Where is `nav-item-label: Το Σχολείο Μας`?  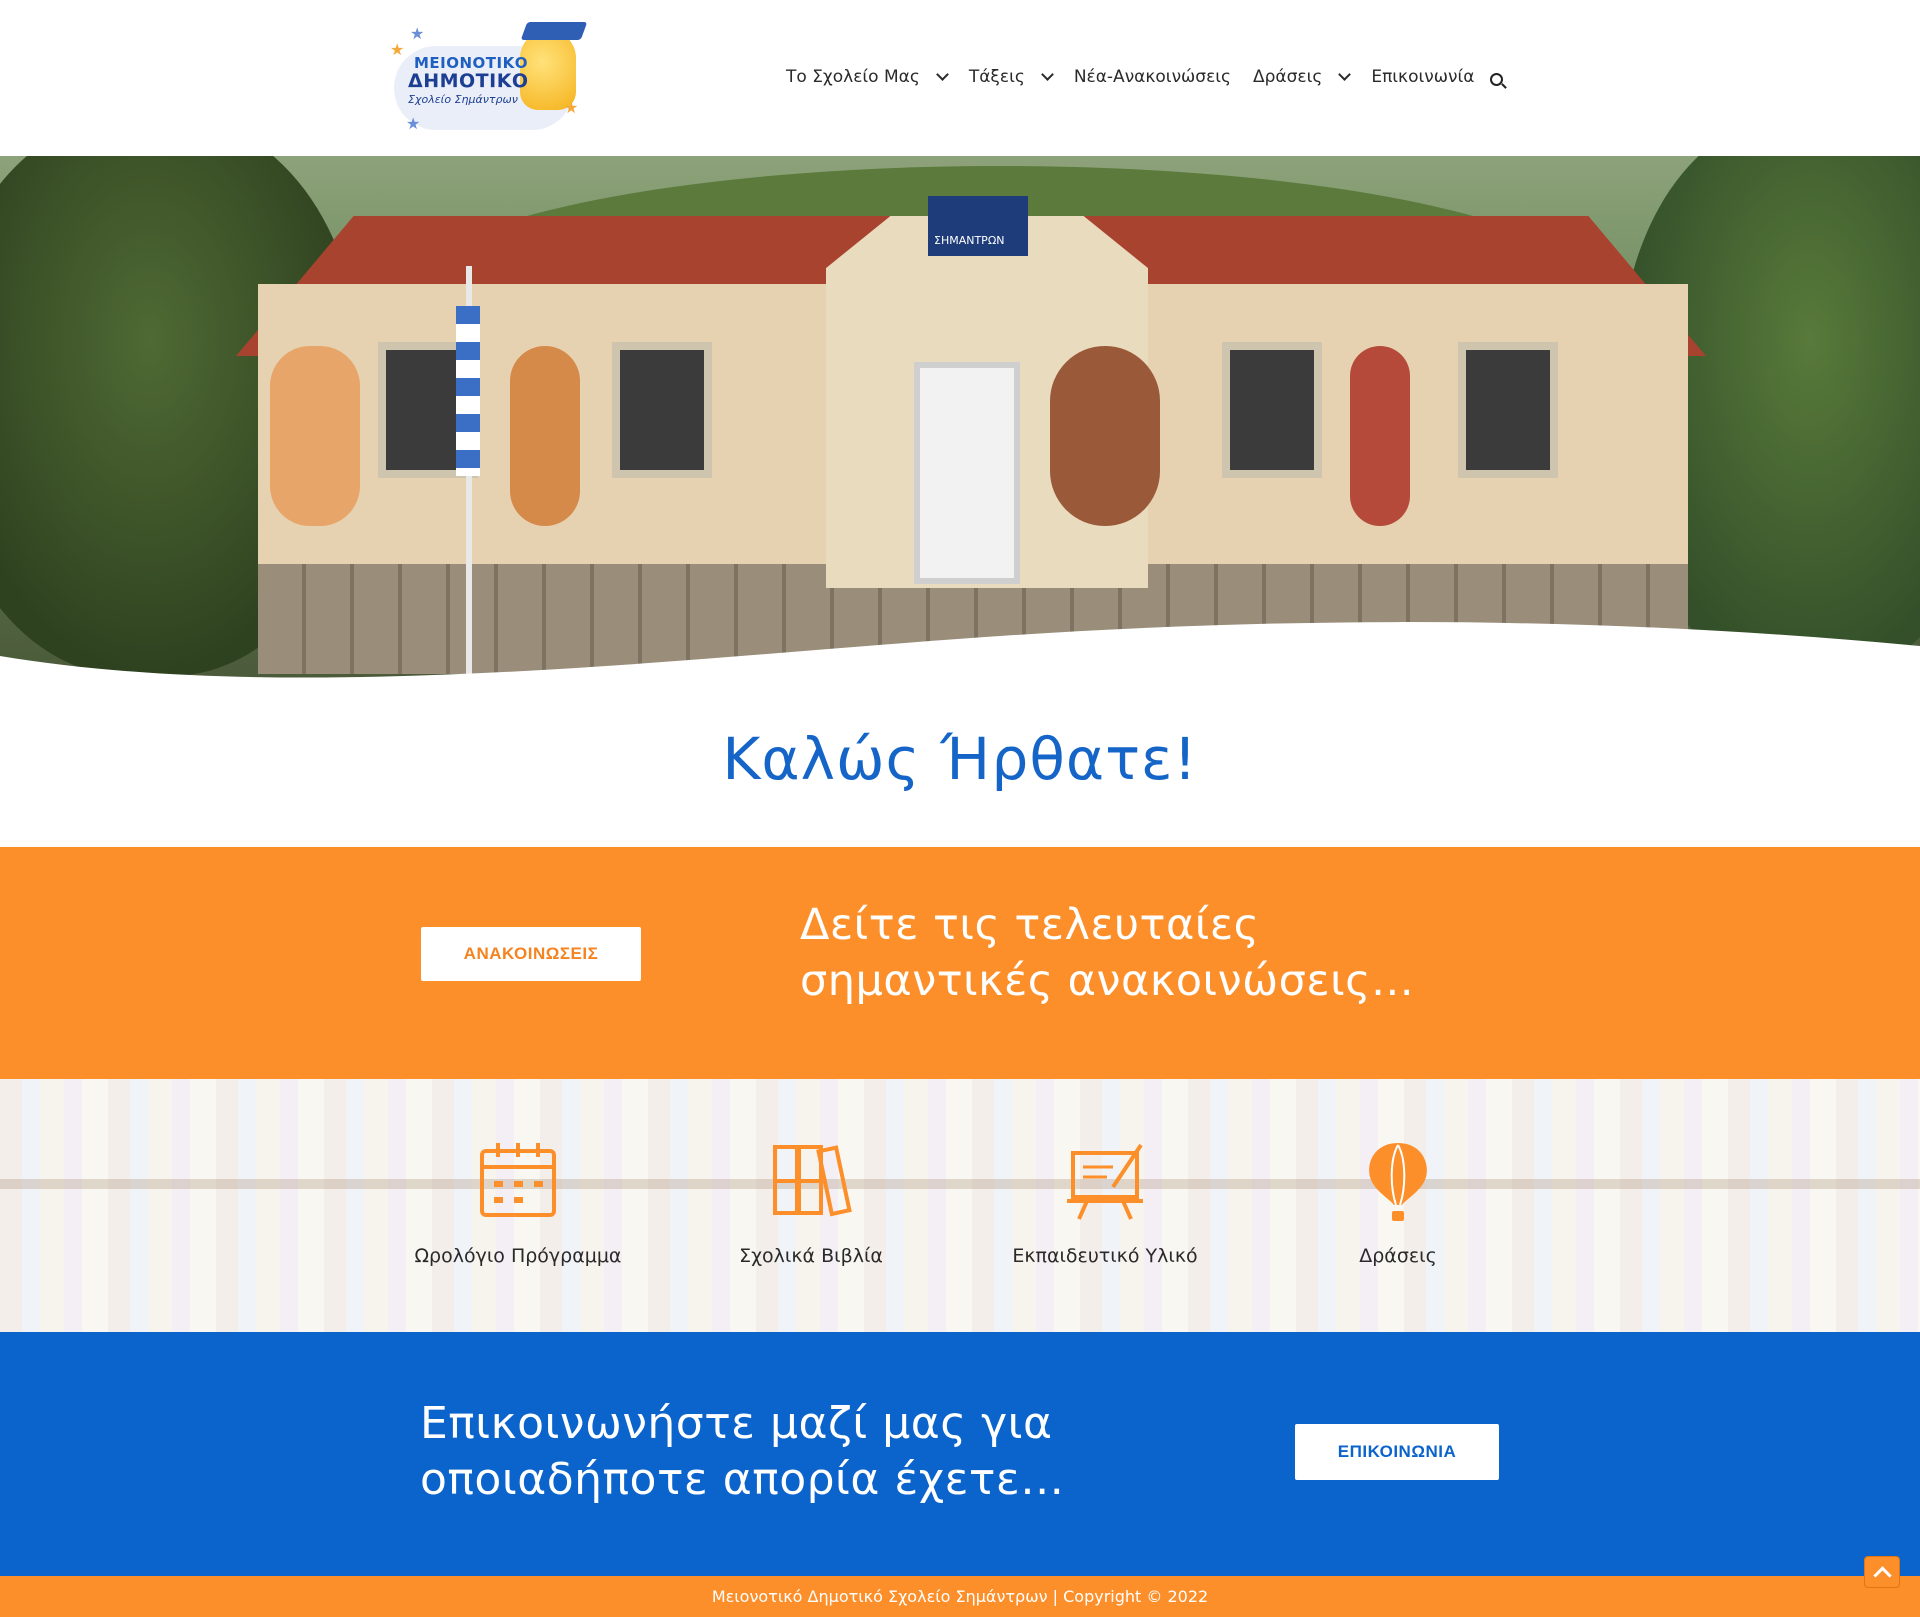 nav-item-label: Το Σχολείο Μας is located at coordinates (853, 77).